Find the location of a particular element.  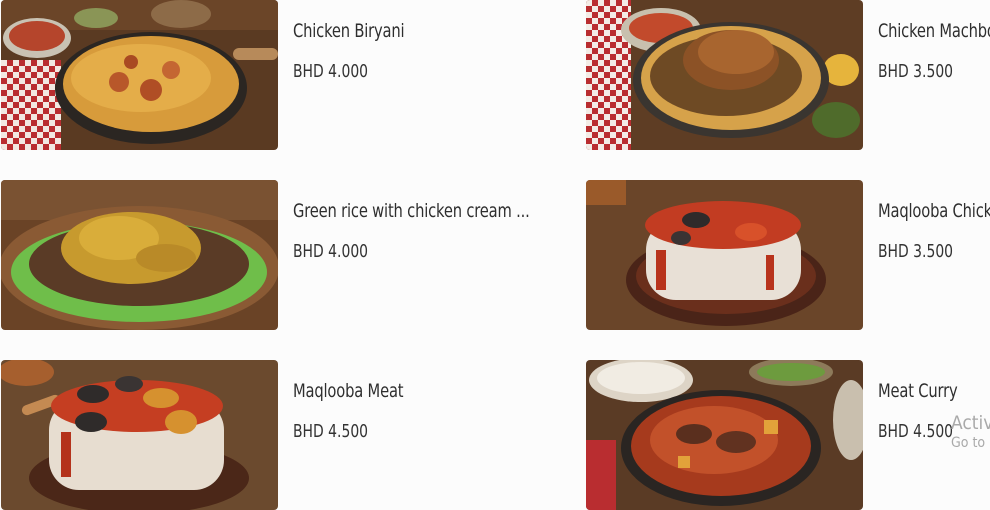

item-name: Maqlooba Chick is located at coordinates (934, 211).